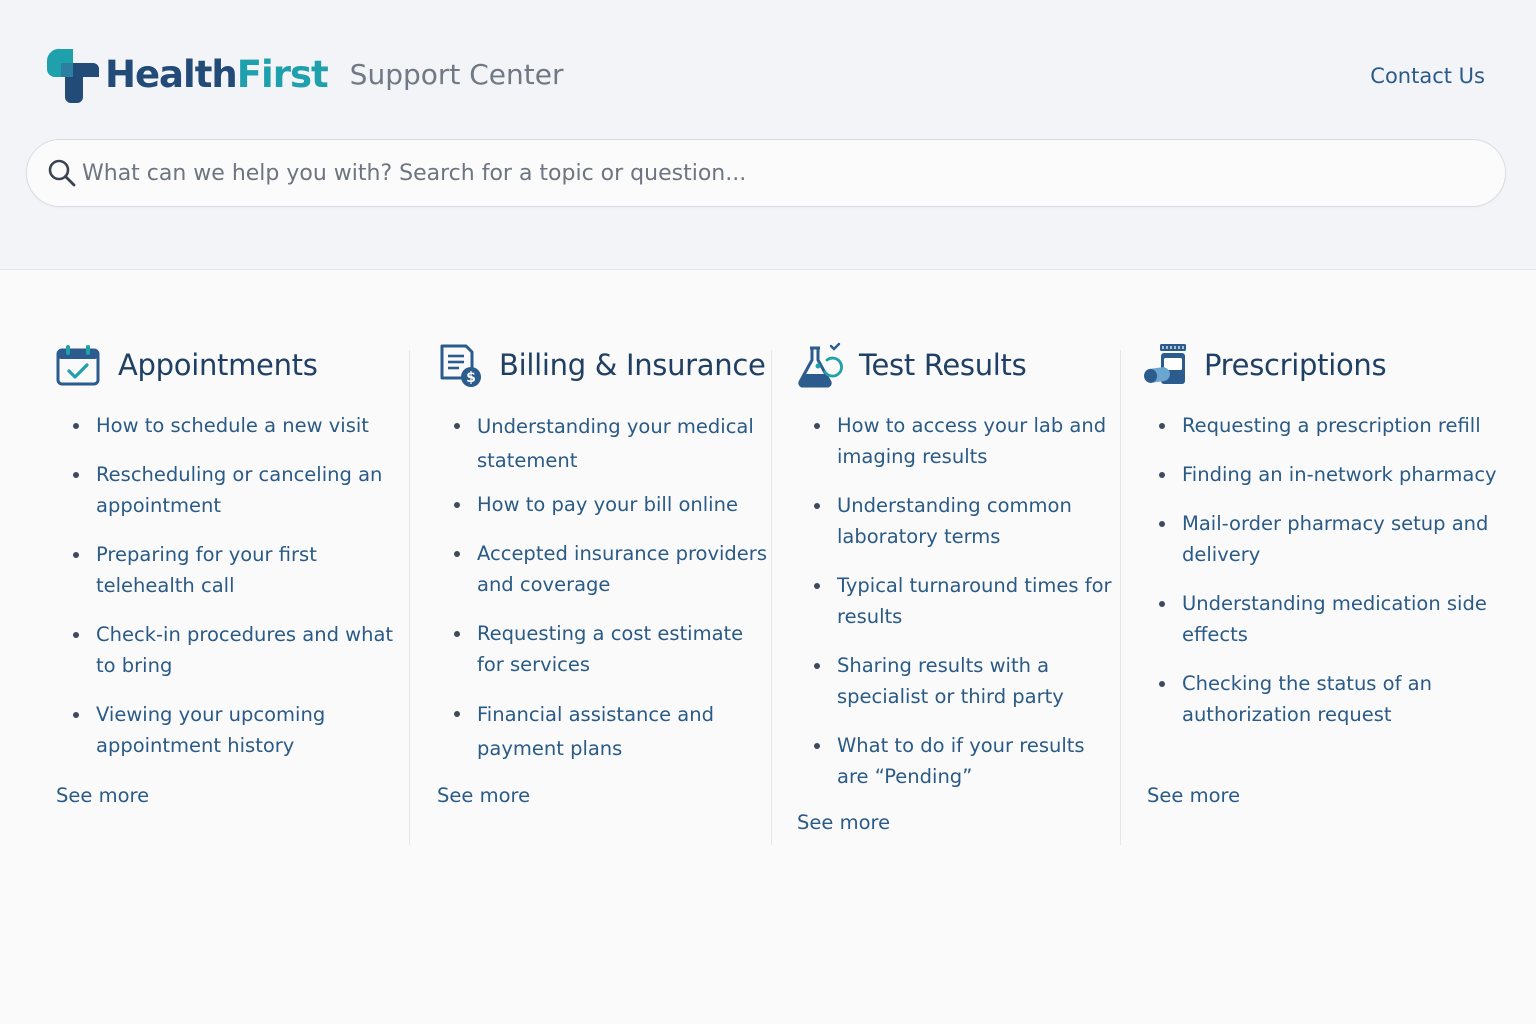 This screenshot has height=1024, width=1536. What do you see at coordinates (956, 761) in the screenshot?
I see `topic-link: What to do if your results are “Pending”` at bounding box center [956, 761].